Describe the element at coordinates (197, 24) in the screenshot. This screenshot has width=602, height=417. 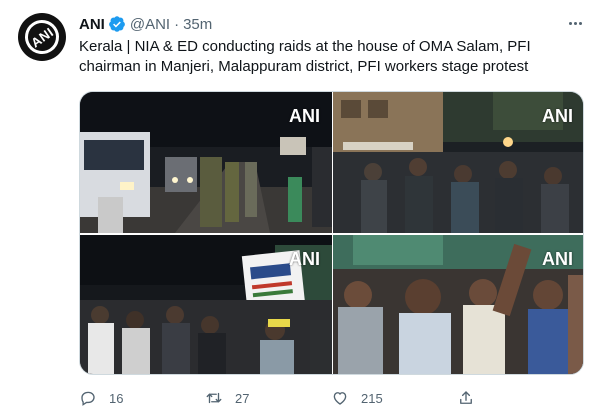
I see `tweet-timestamp: 35m` at that location.